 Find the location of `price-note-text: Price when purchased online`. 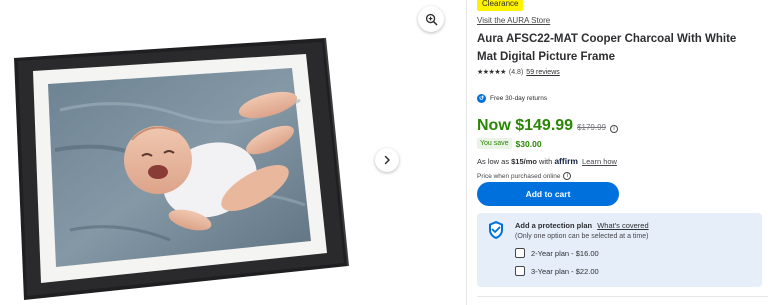

price-note-text: Price when purchased online is located at coordinates (519, 176).